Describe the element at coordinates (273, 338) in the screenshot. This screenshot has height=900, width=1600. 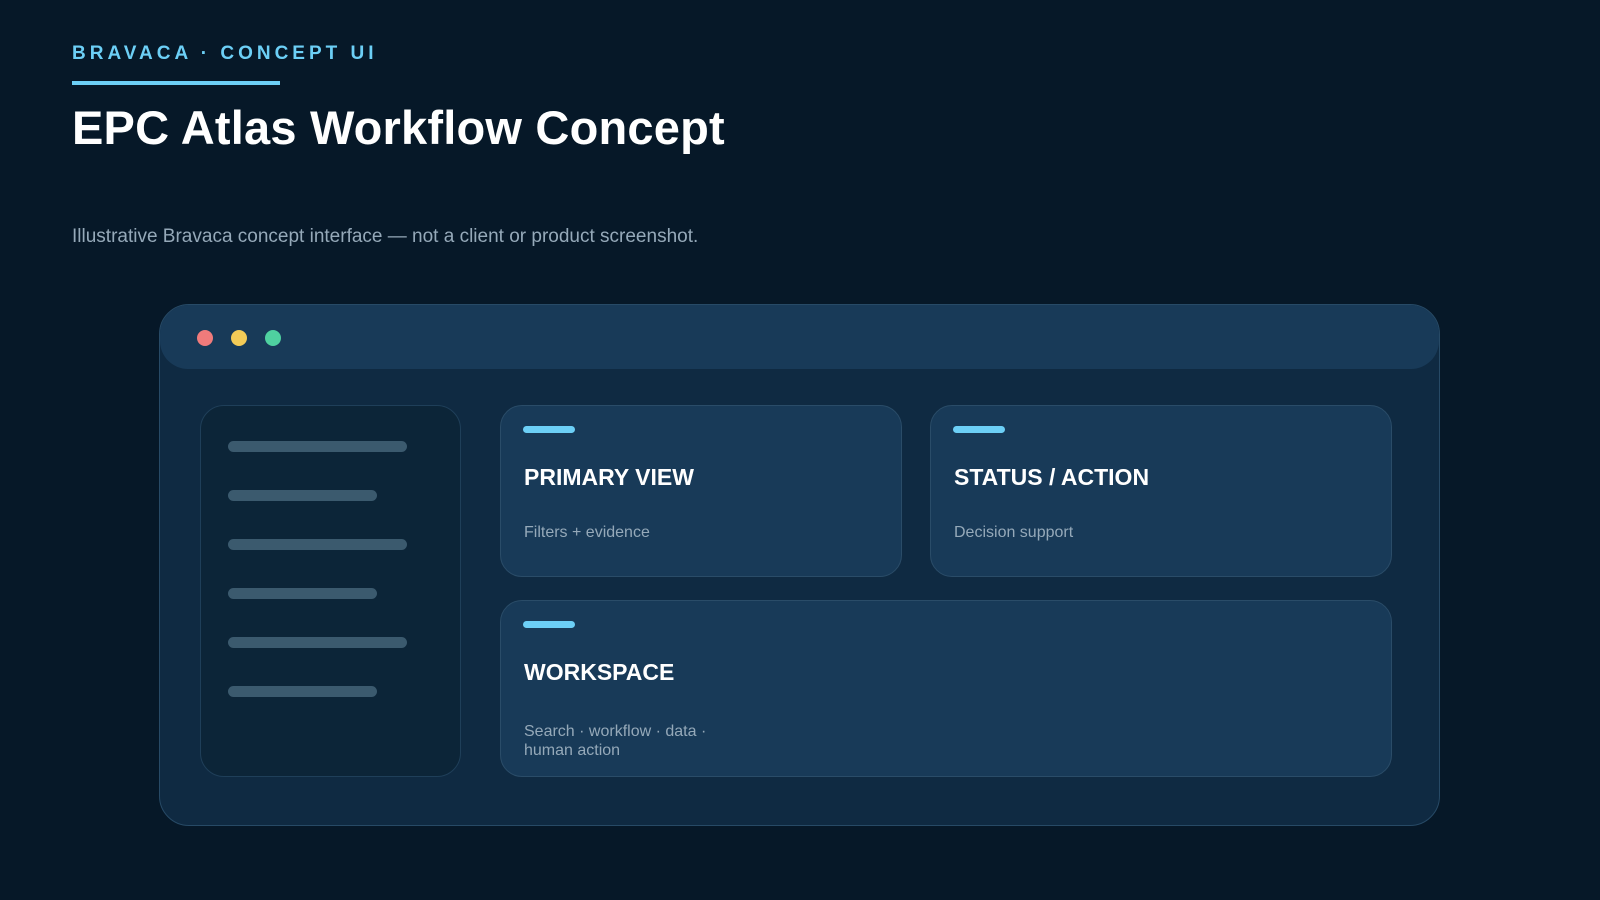
I see `window-maximize-button` at that location.